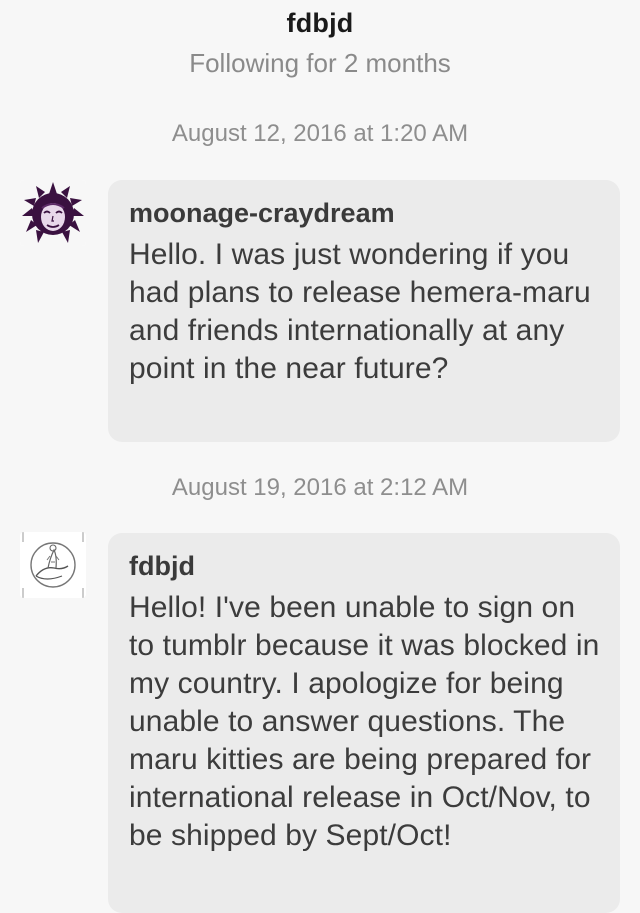 This screenshot has width=640, height=913. I want to click on hand-with-doll-sketch-avatar-icon, so click(53, 565).